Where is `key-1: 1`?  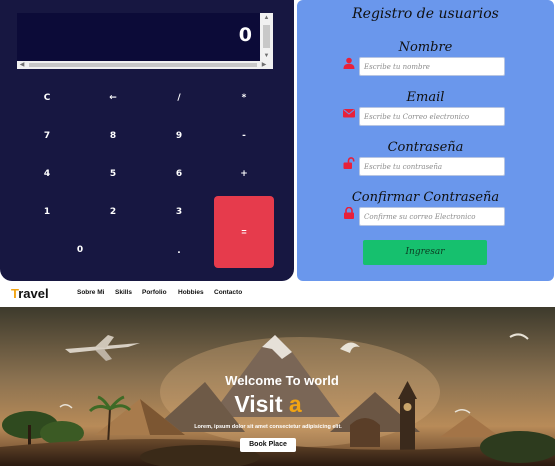 key-1: 1 is located at coordinates (47, 212).